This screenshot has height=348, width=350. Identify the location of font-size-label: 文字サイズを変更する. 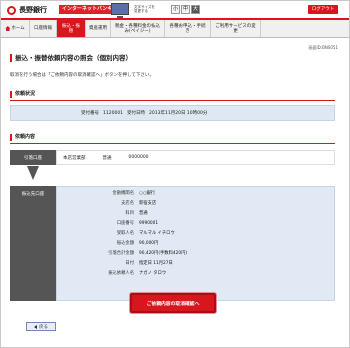
(144, 9).